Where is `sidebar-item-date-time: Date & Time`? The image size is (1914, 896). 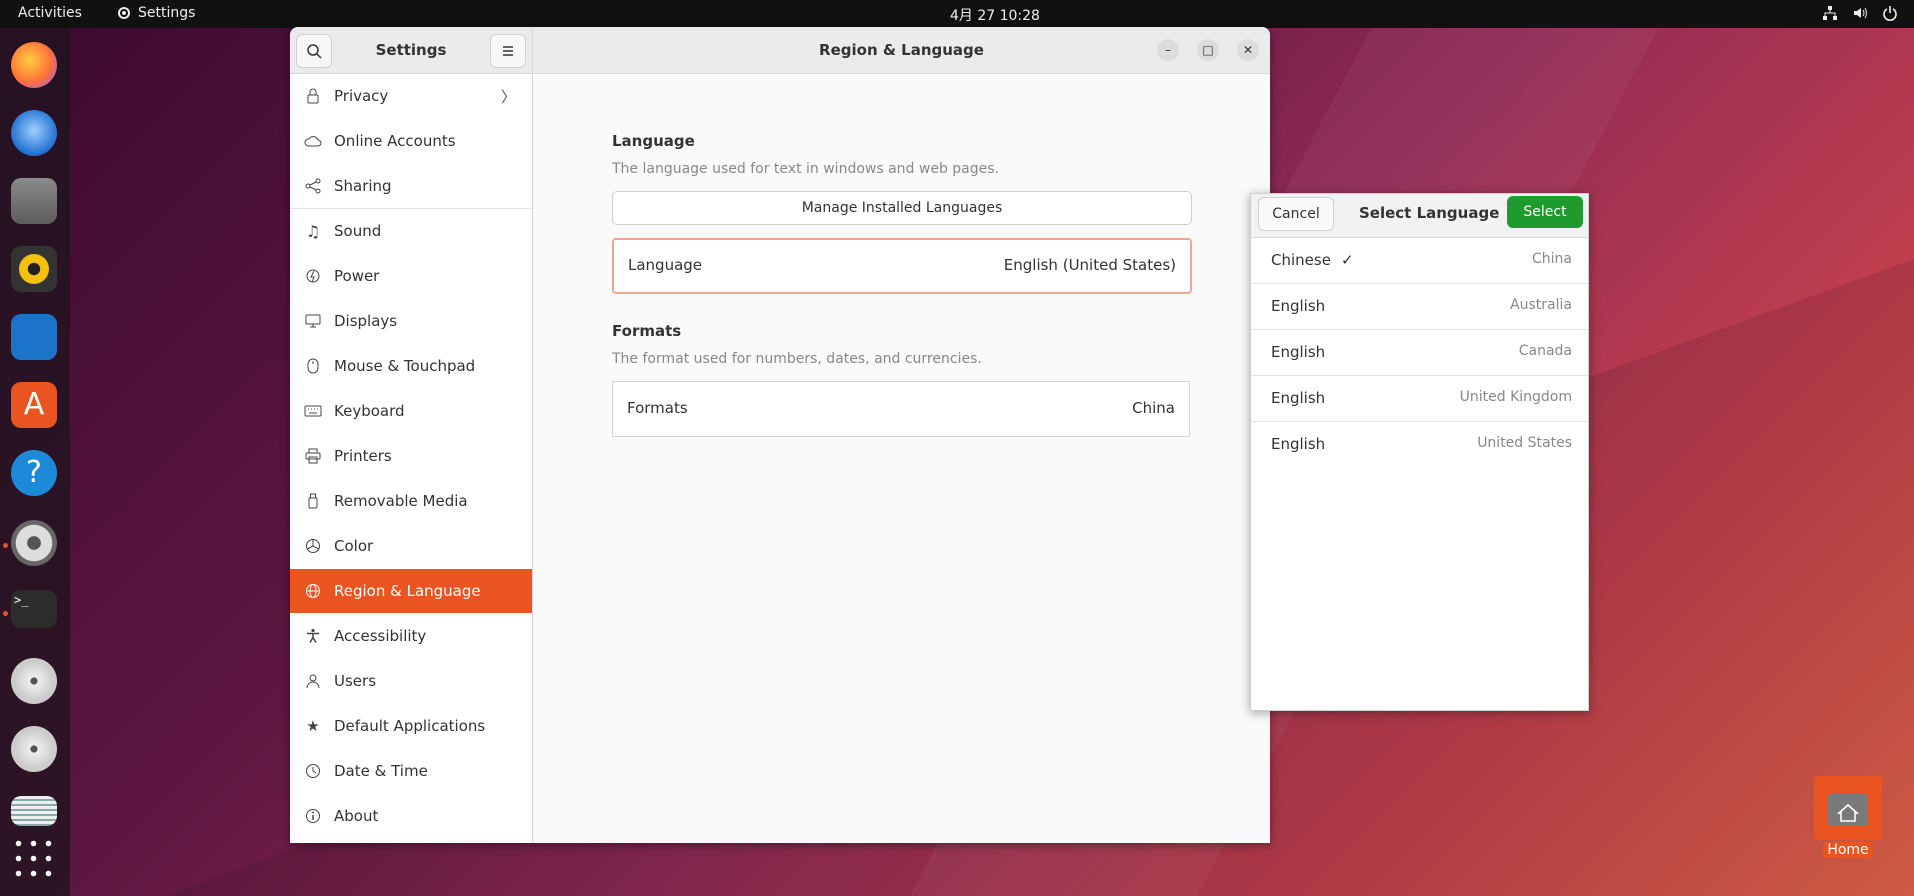
sidebar-item-date-time: Date & Time is located at coordinates (411, 771).